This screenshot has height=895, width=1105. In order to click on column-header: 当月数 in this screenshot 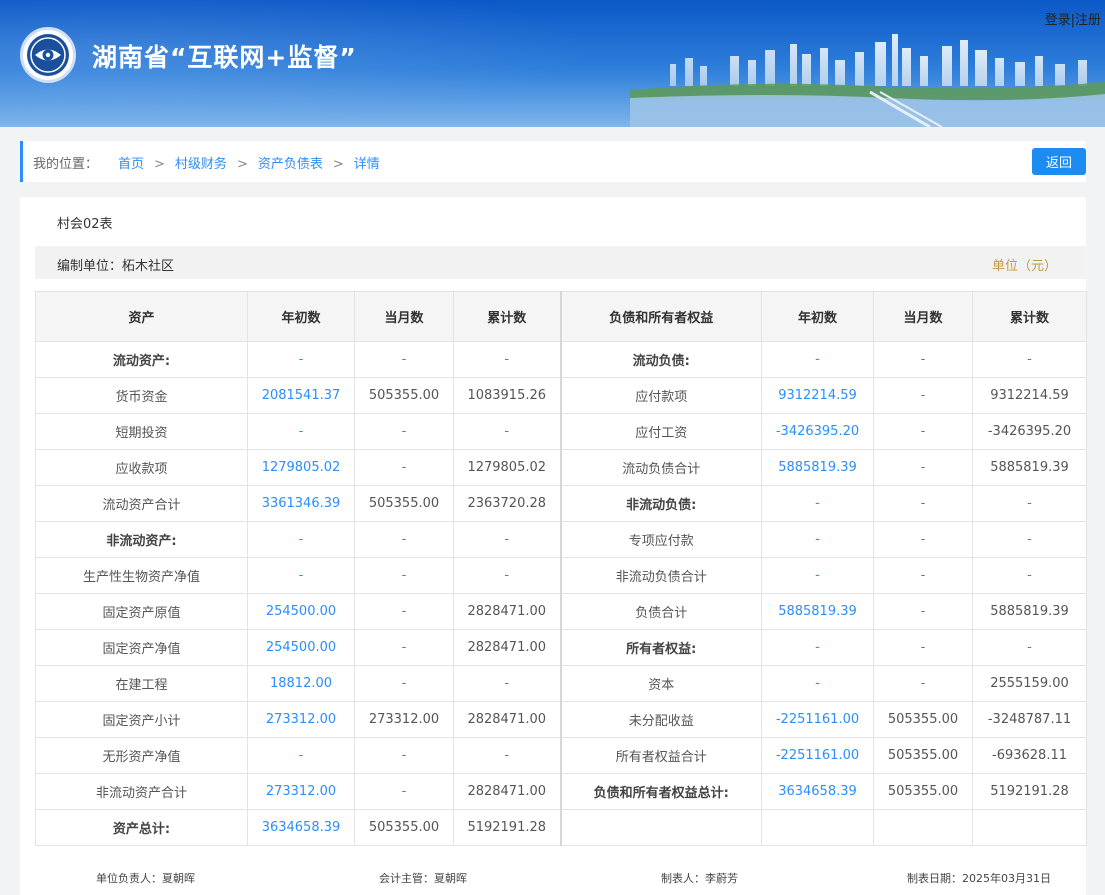, I will do `click(404, 316)`.